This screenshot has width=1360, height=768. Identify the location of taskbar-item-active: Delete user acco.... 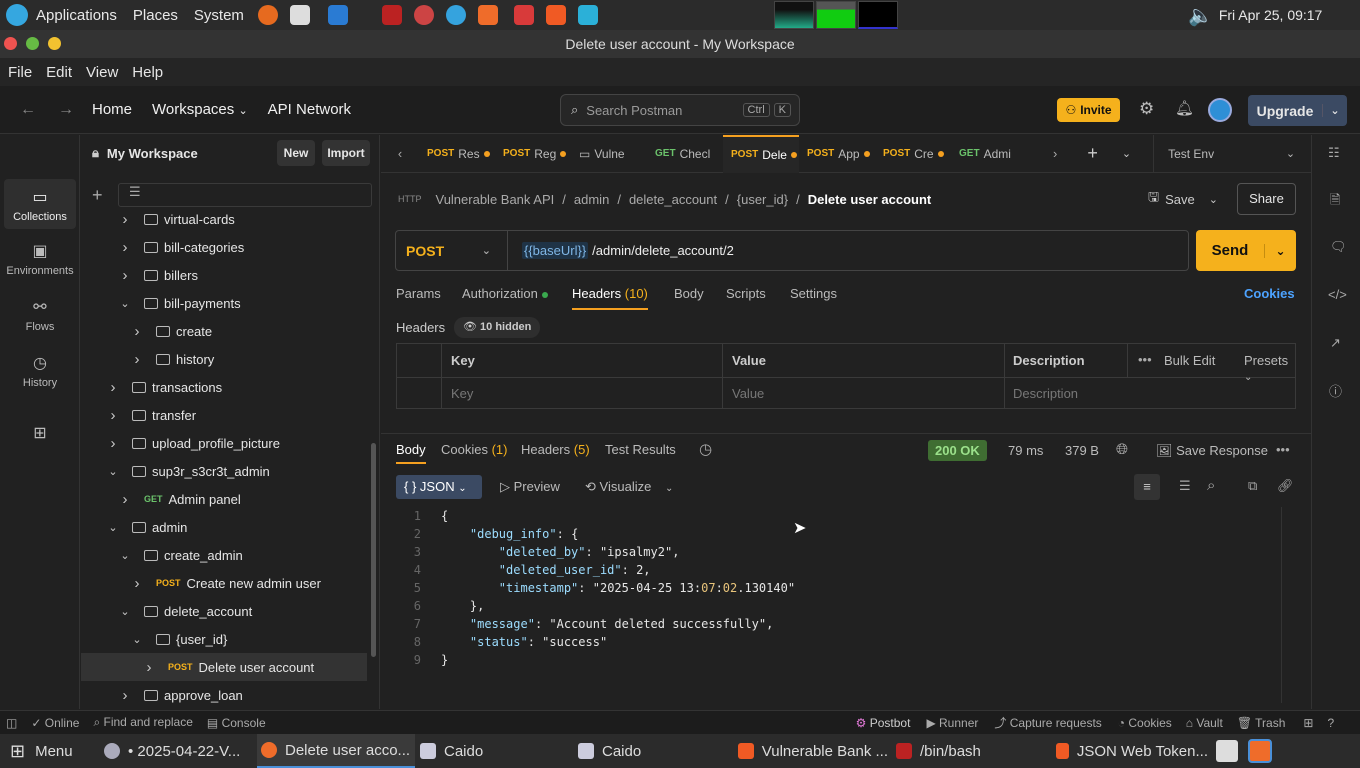
(336, 751).